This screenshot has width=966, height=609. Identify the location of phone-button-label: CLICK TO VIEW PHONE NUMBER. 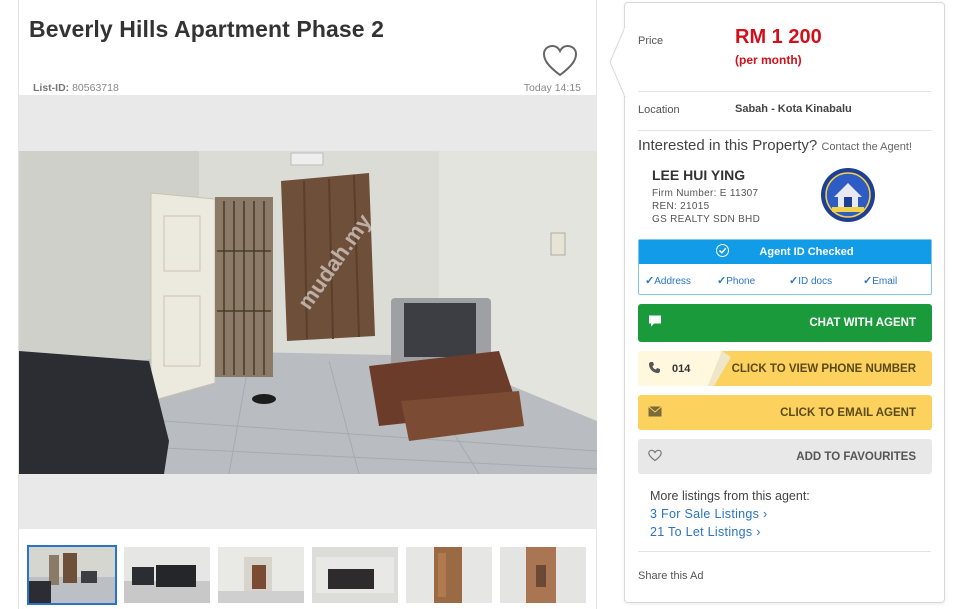
(823, 368).